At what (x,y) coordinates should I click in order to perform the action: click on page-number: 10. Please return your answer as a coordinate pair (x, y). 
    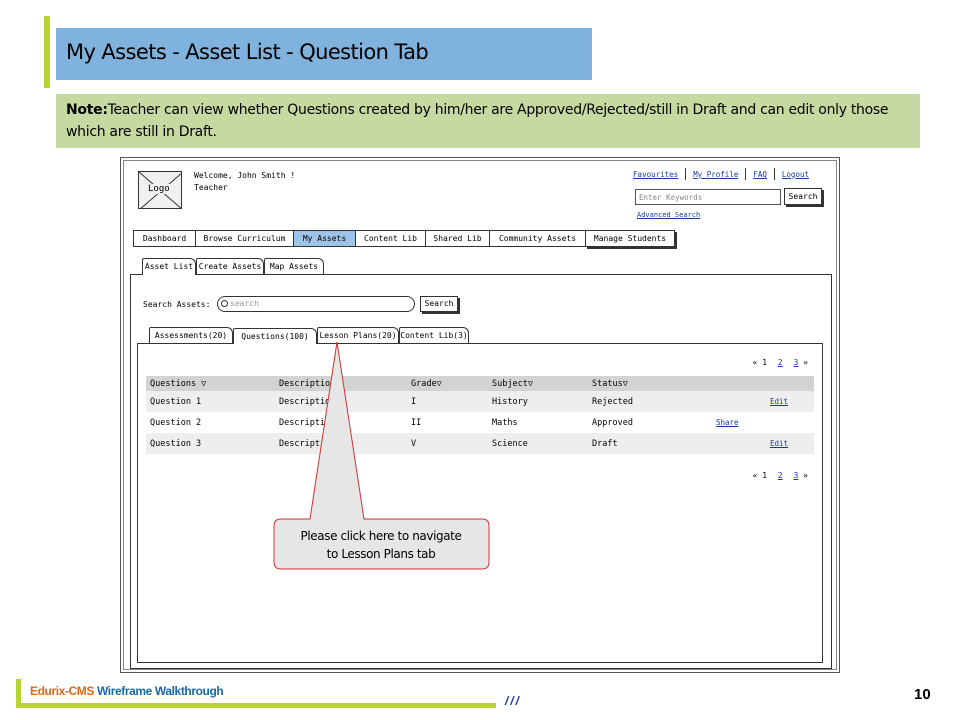
    Looking at the image, I should click on (922, 694).